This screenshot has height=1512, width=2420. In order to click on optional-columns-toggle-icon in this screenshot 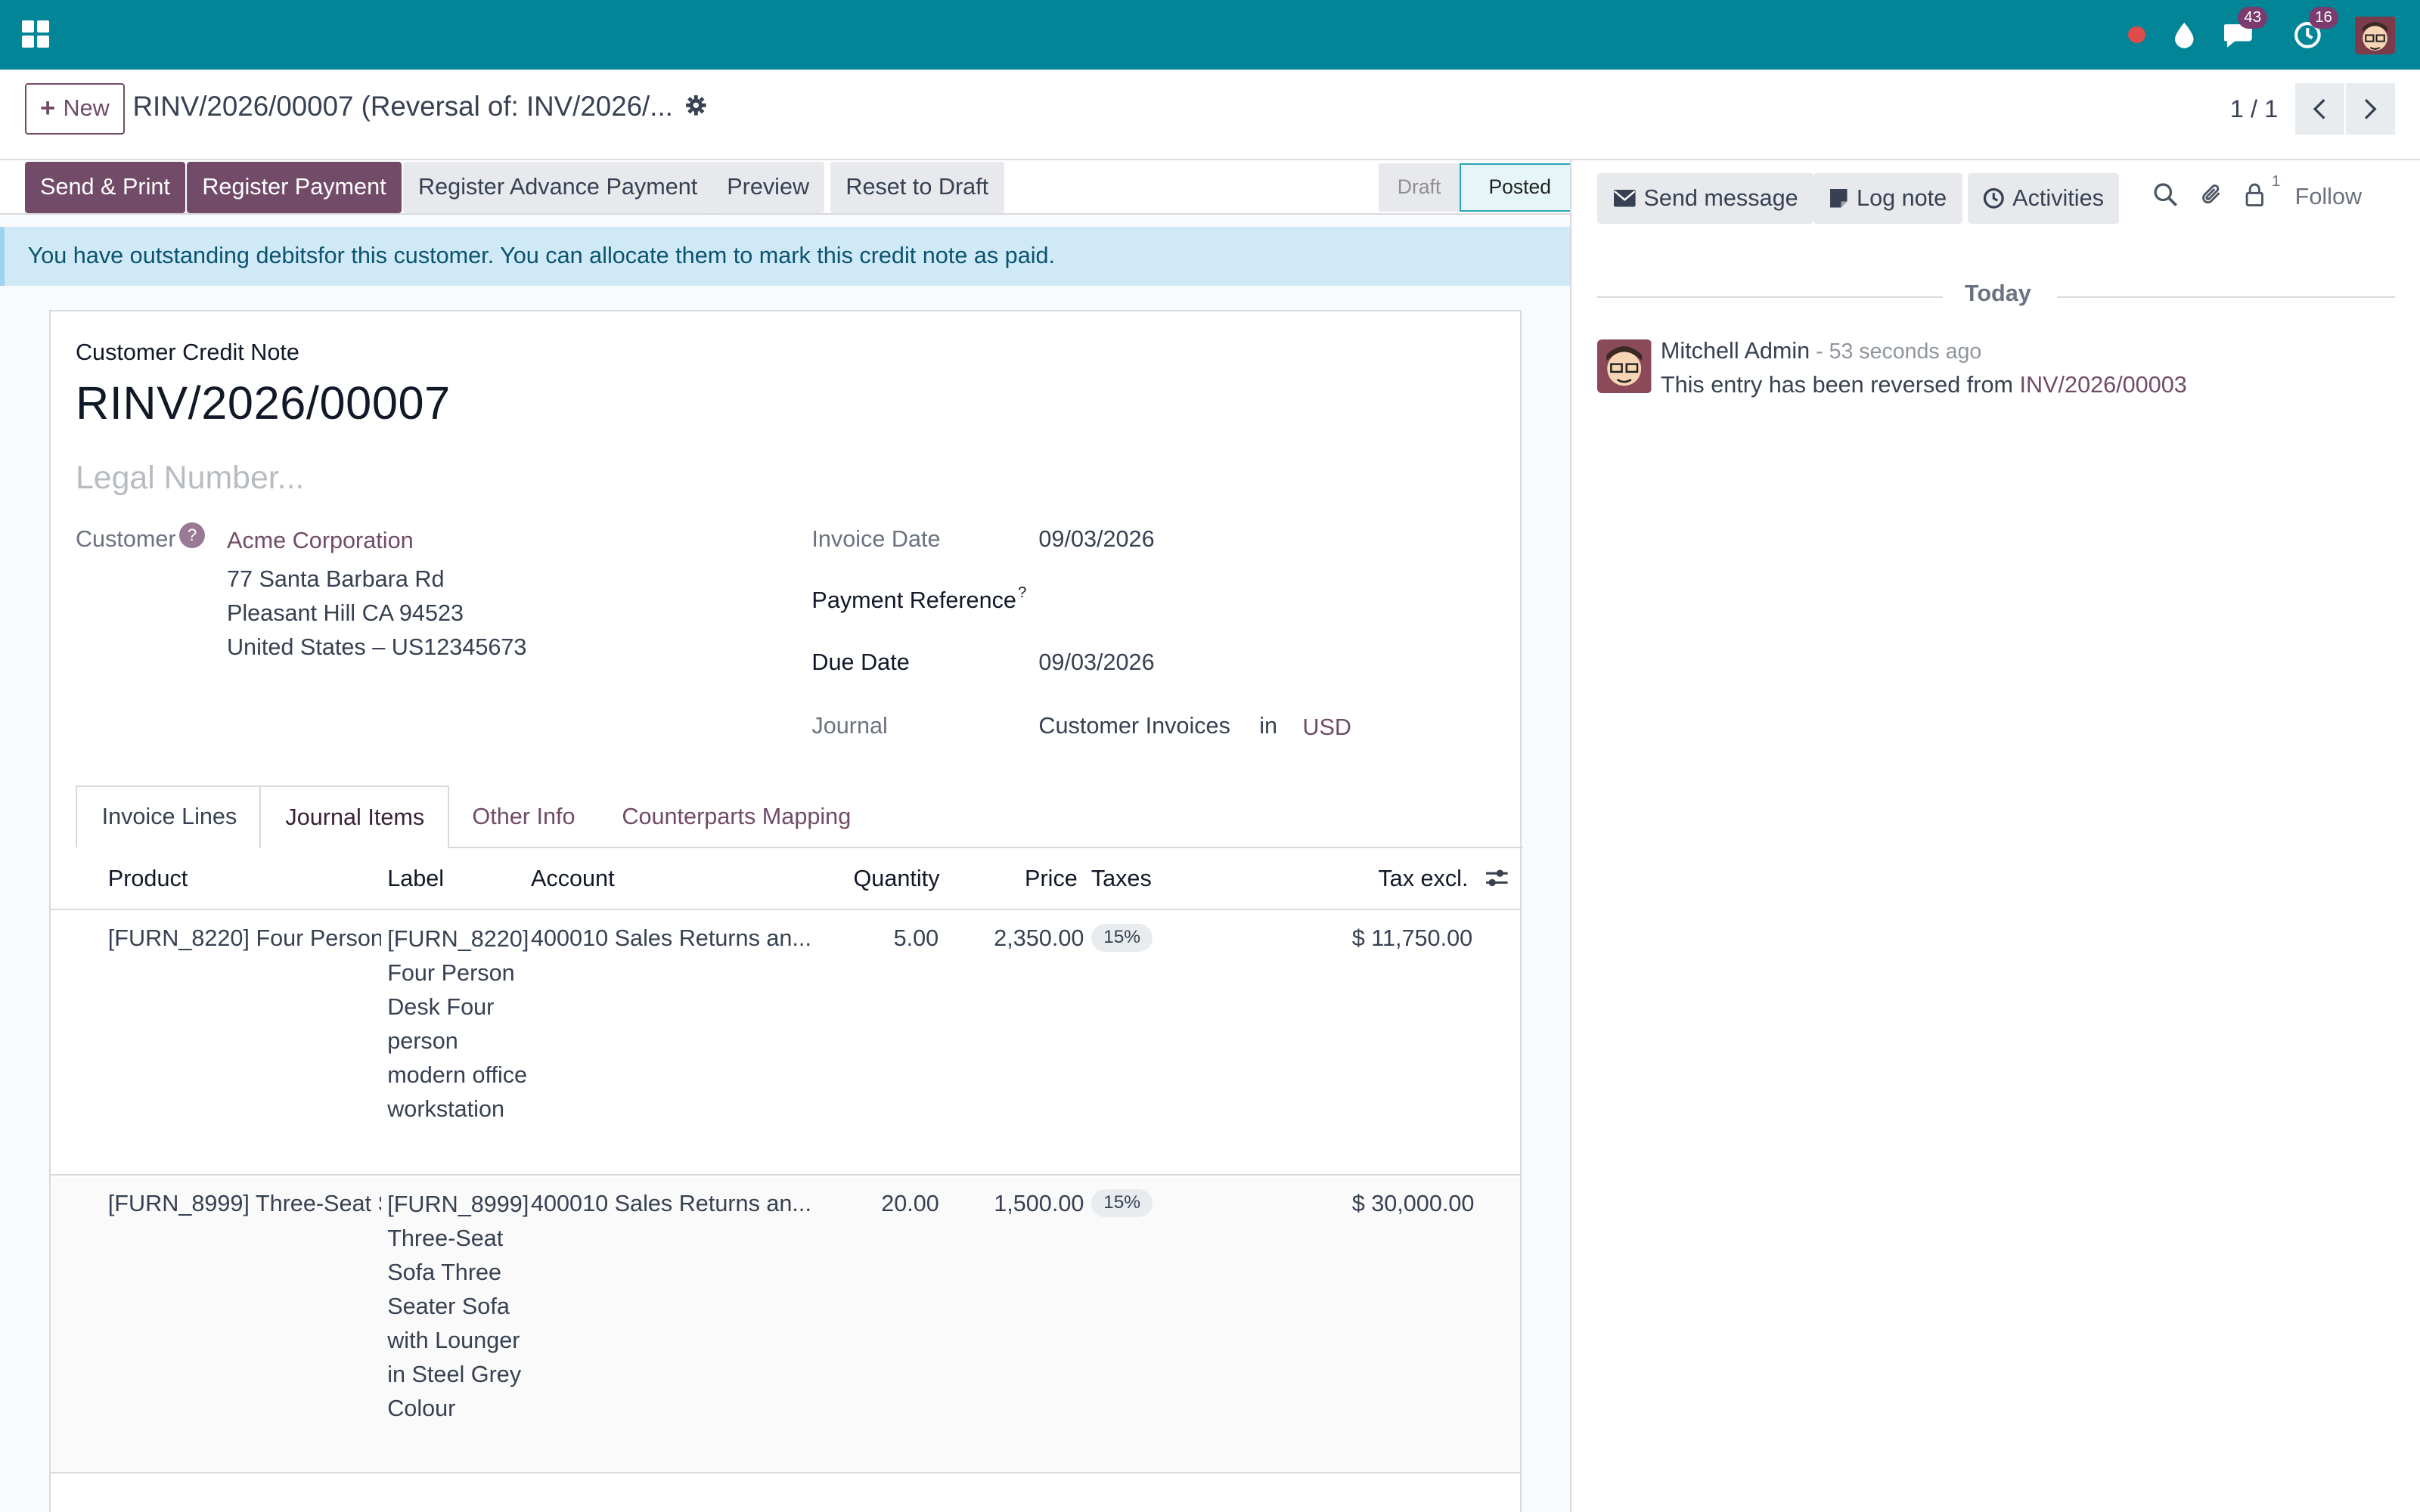, I will do `click(1497, 881)`.